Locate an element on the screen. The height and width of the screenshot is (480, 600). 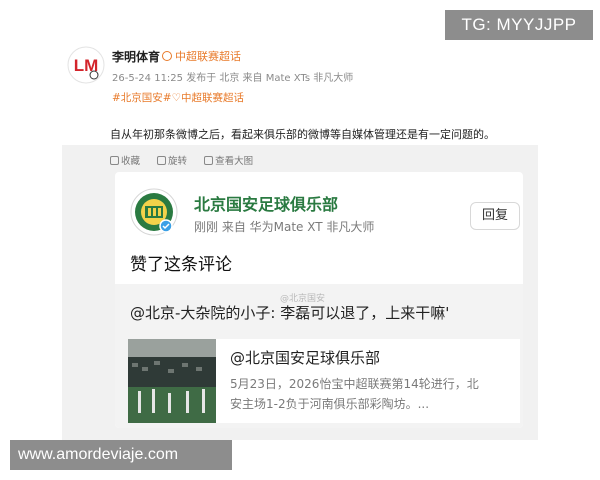
view-large-button: 查看大图 is located at coordinates (228, 160).